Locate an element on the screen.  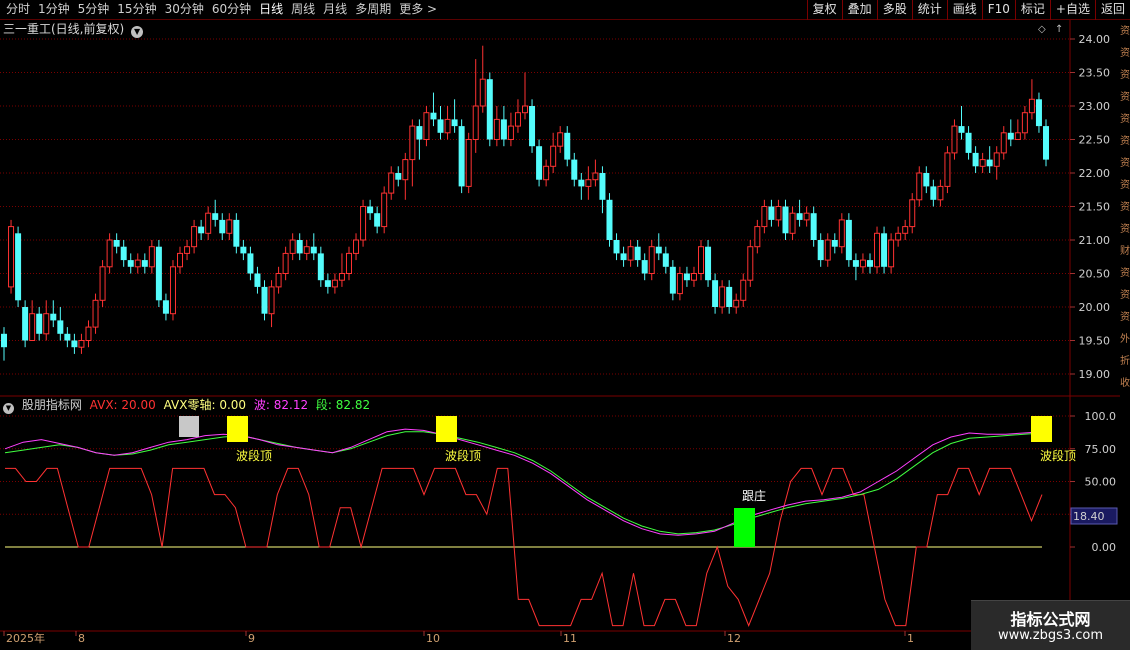
price-tick-label: 19.00 is located at coordinates (1095, 374).